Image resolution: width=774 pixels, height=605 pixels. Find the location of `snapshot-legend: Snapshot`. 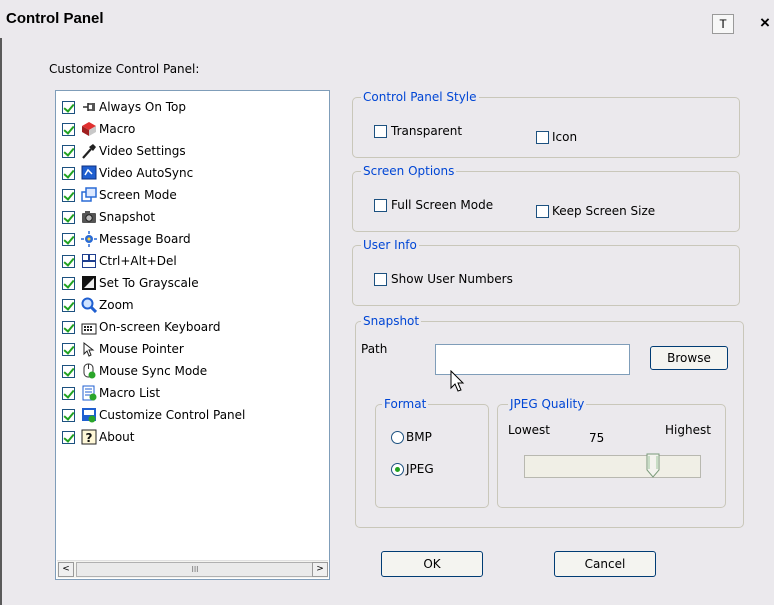

snapshot-legend: Snapshot is located at coordinates (391, 321).